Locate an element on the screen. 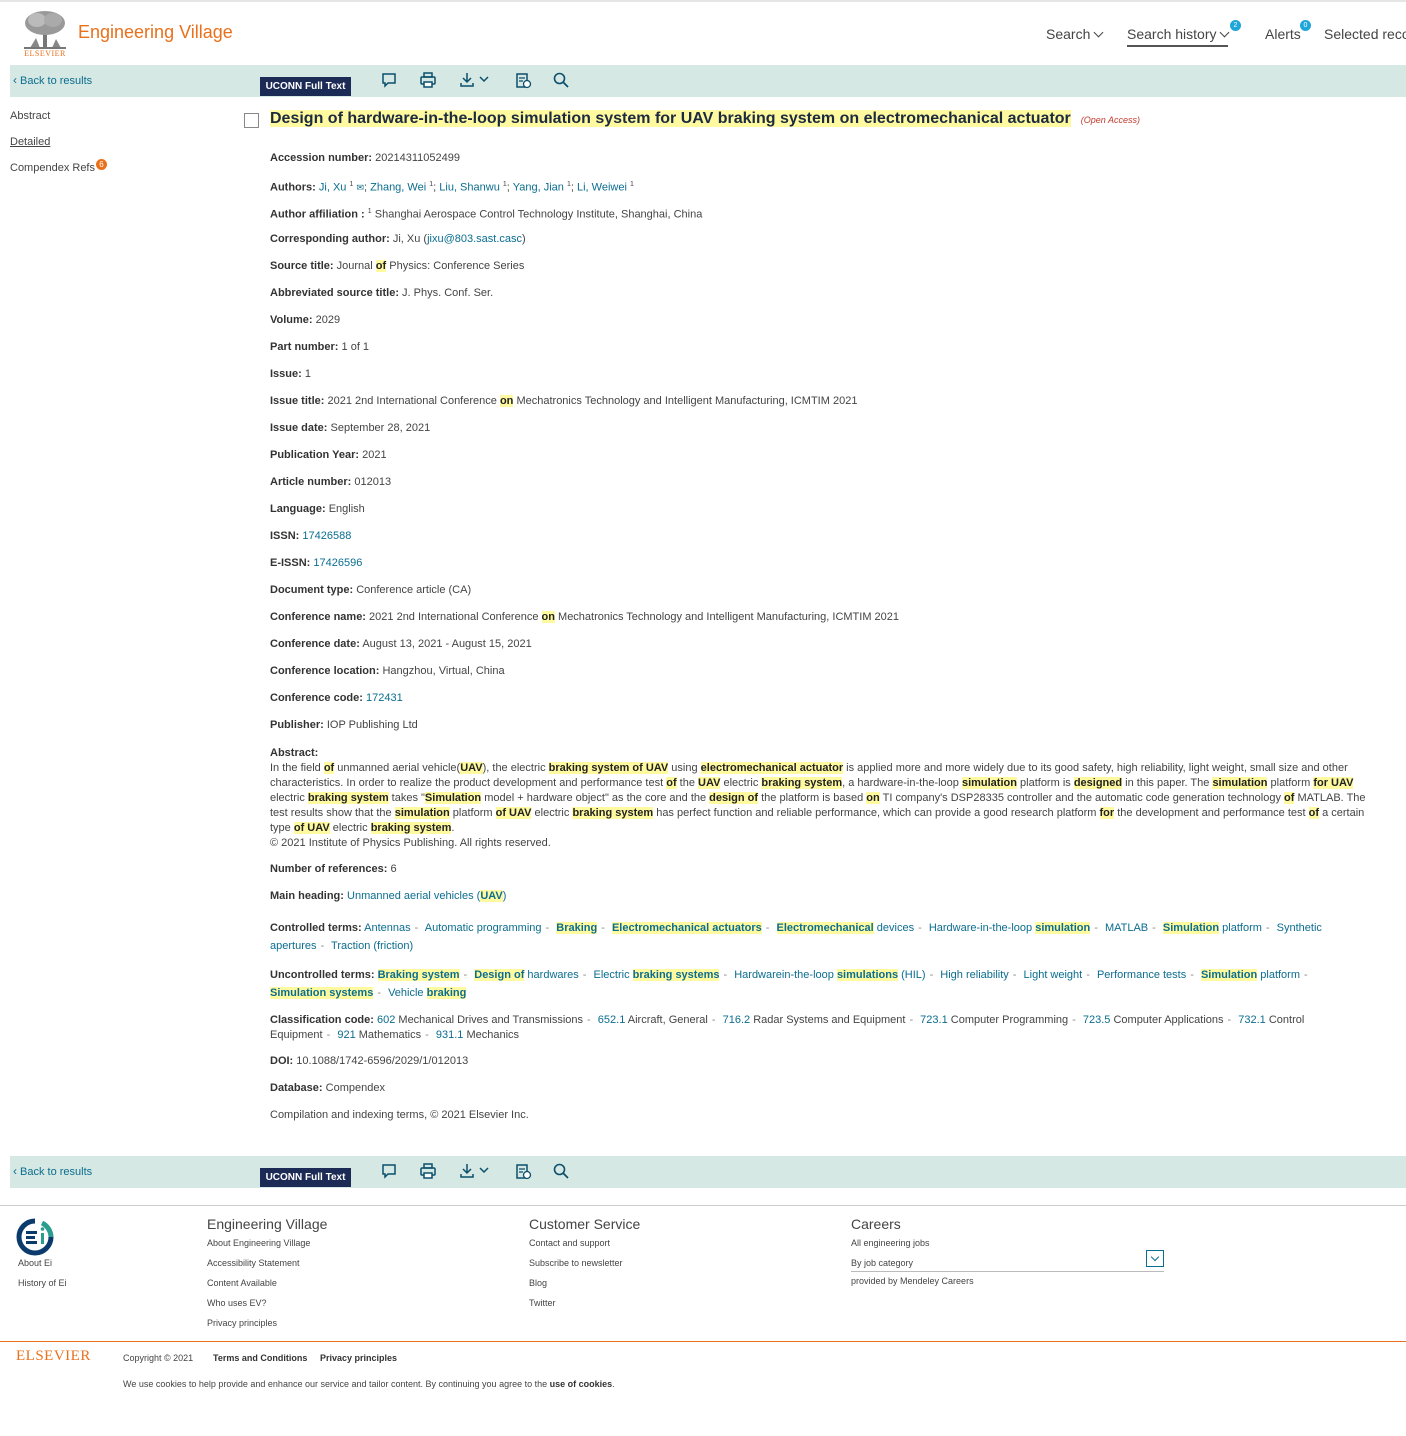 The width and height of the screenshot is (1406, 1436). footer-link: Twitter is located at coordinates (584, 1303).